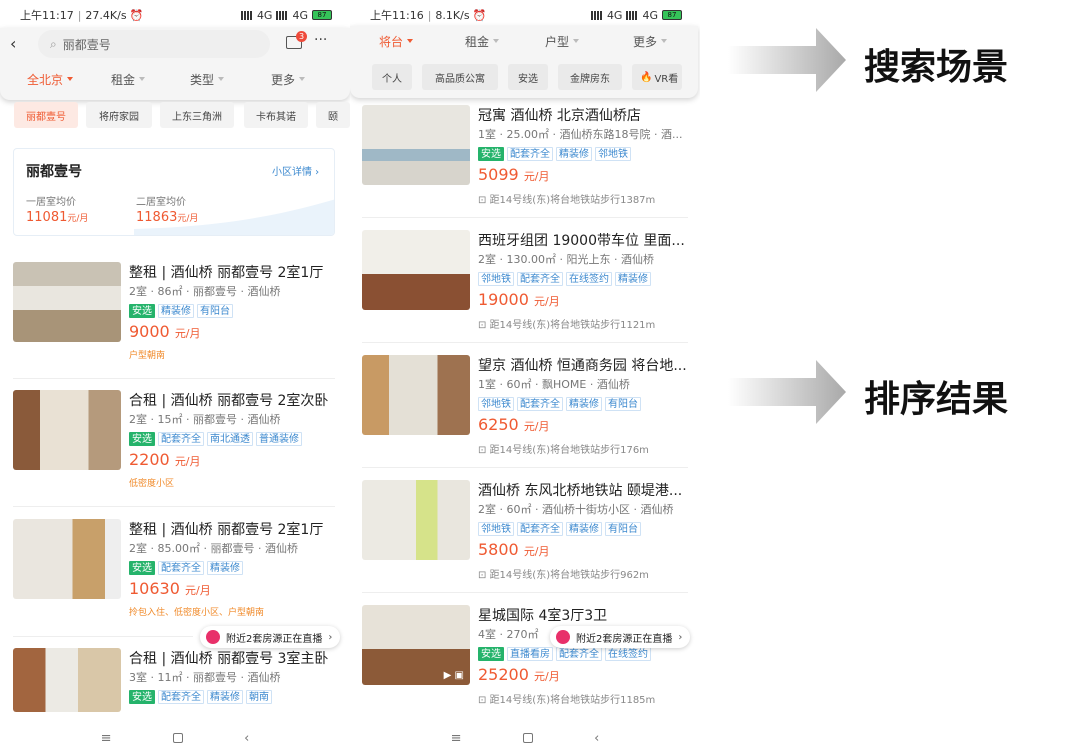 The image size is (1080, 756). What do you see at coordinates (200, 697) in the screenshot?
I see `listing-tags: 安选 配套齐全 精装修 朝南` at bounding box center [200, 697].